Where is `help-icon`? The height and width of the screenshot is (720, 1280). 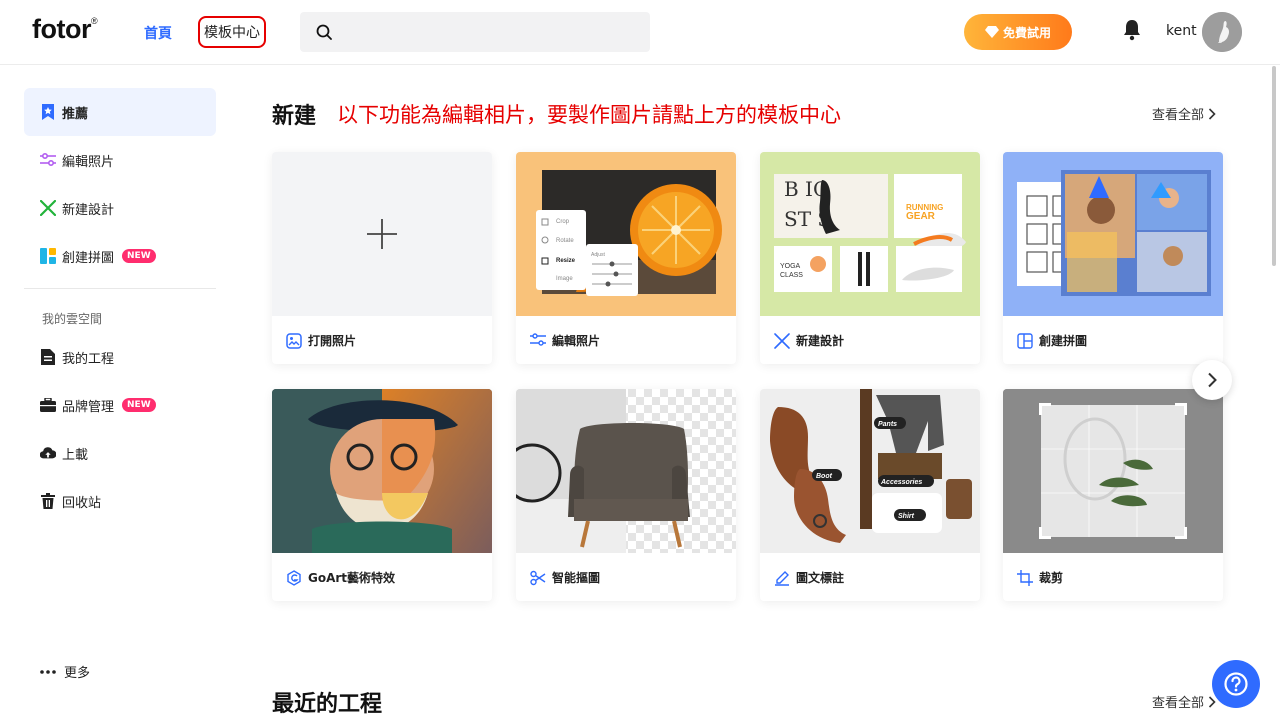 help-icon is located at coordinates (1236, 684).